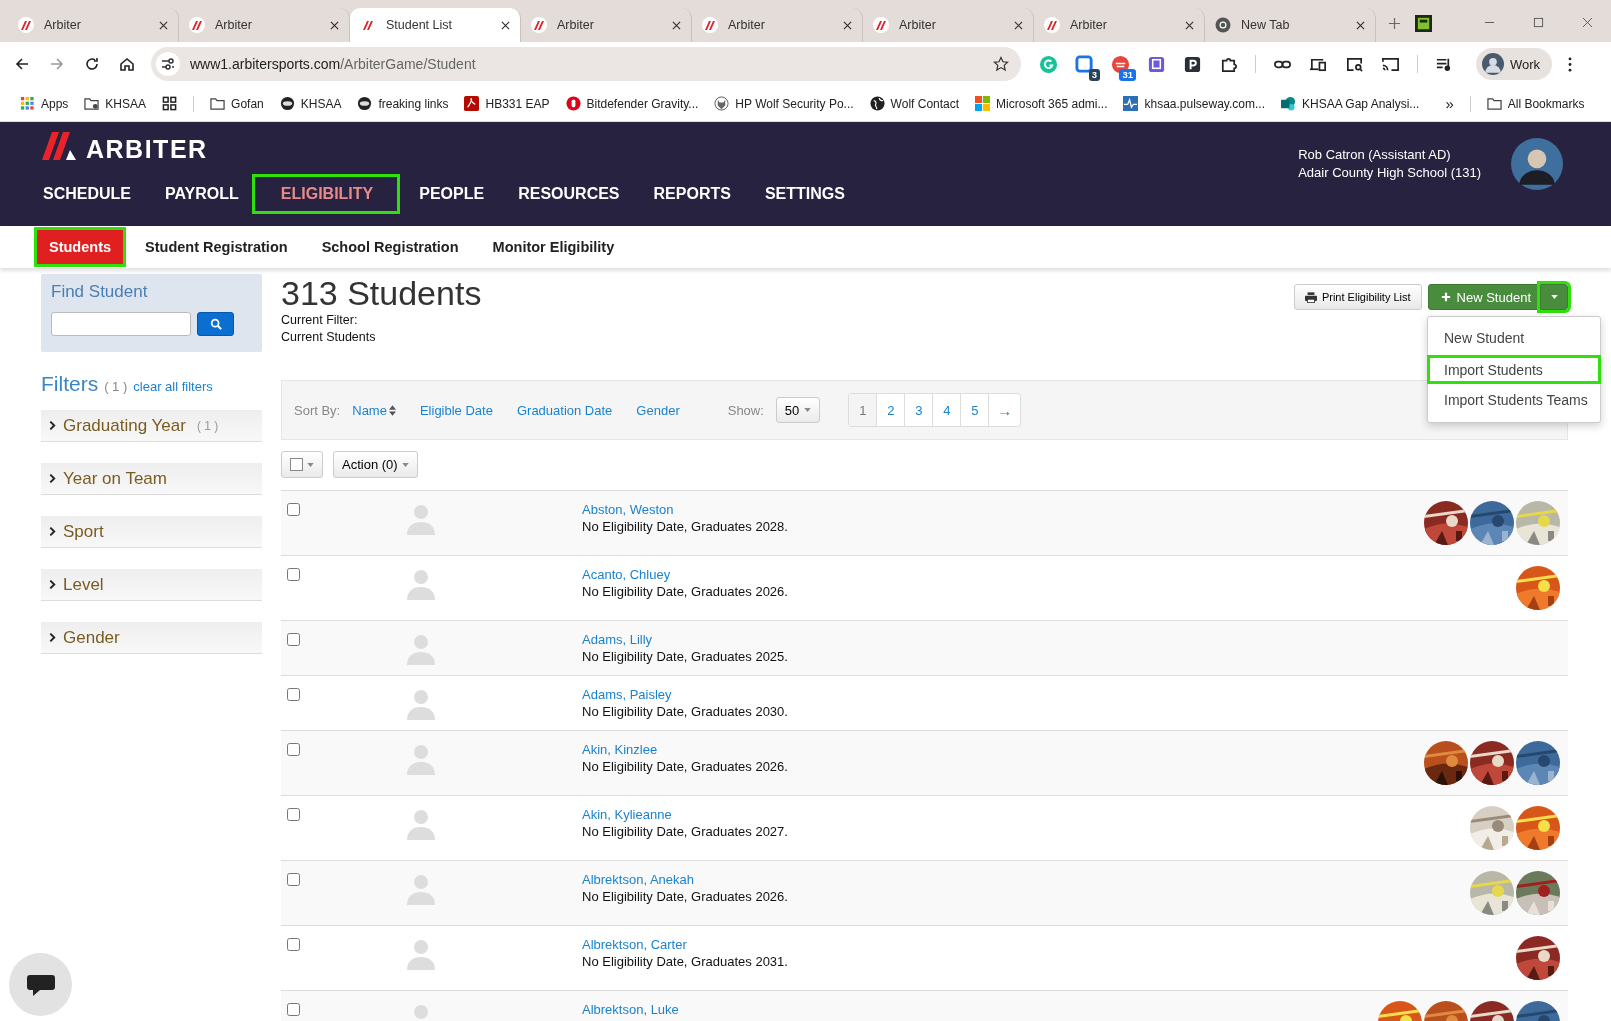 This screenshot has height=1021, width=1611. Describe the element at coordinates (302, 464) in the screenshot. I see `select-all-dropdown` at that location.